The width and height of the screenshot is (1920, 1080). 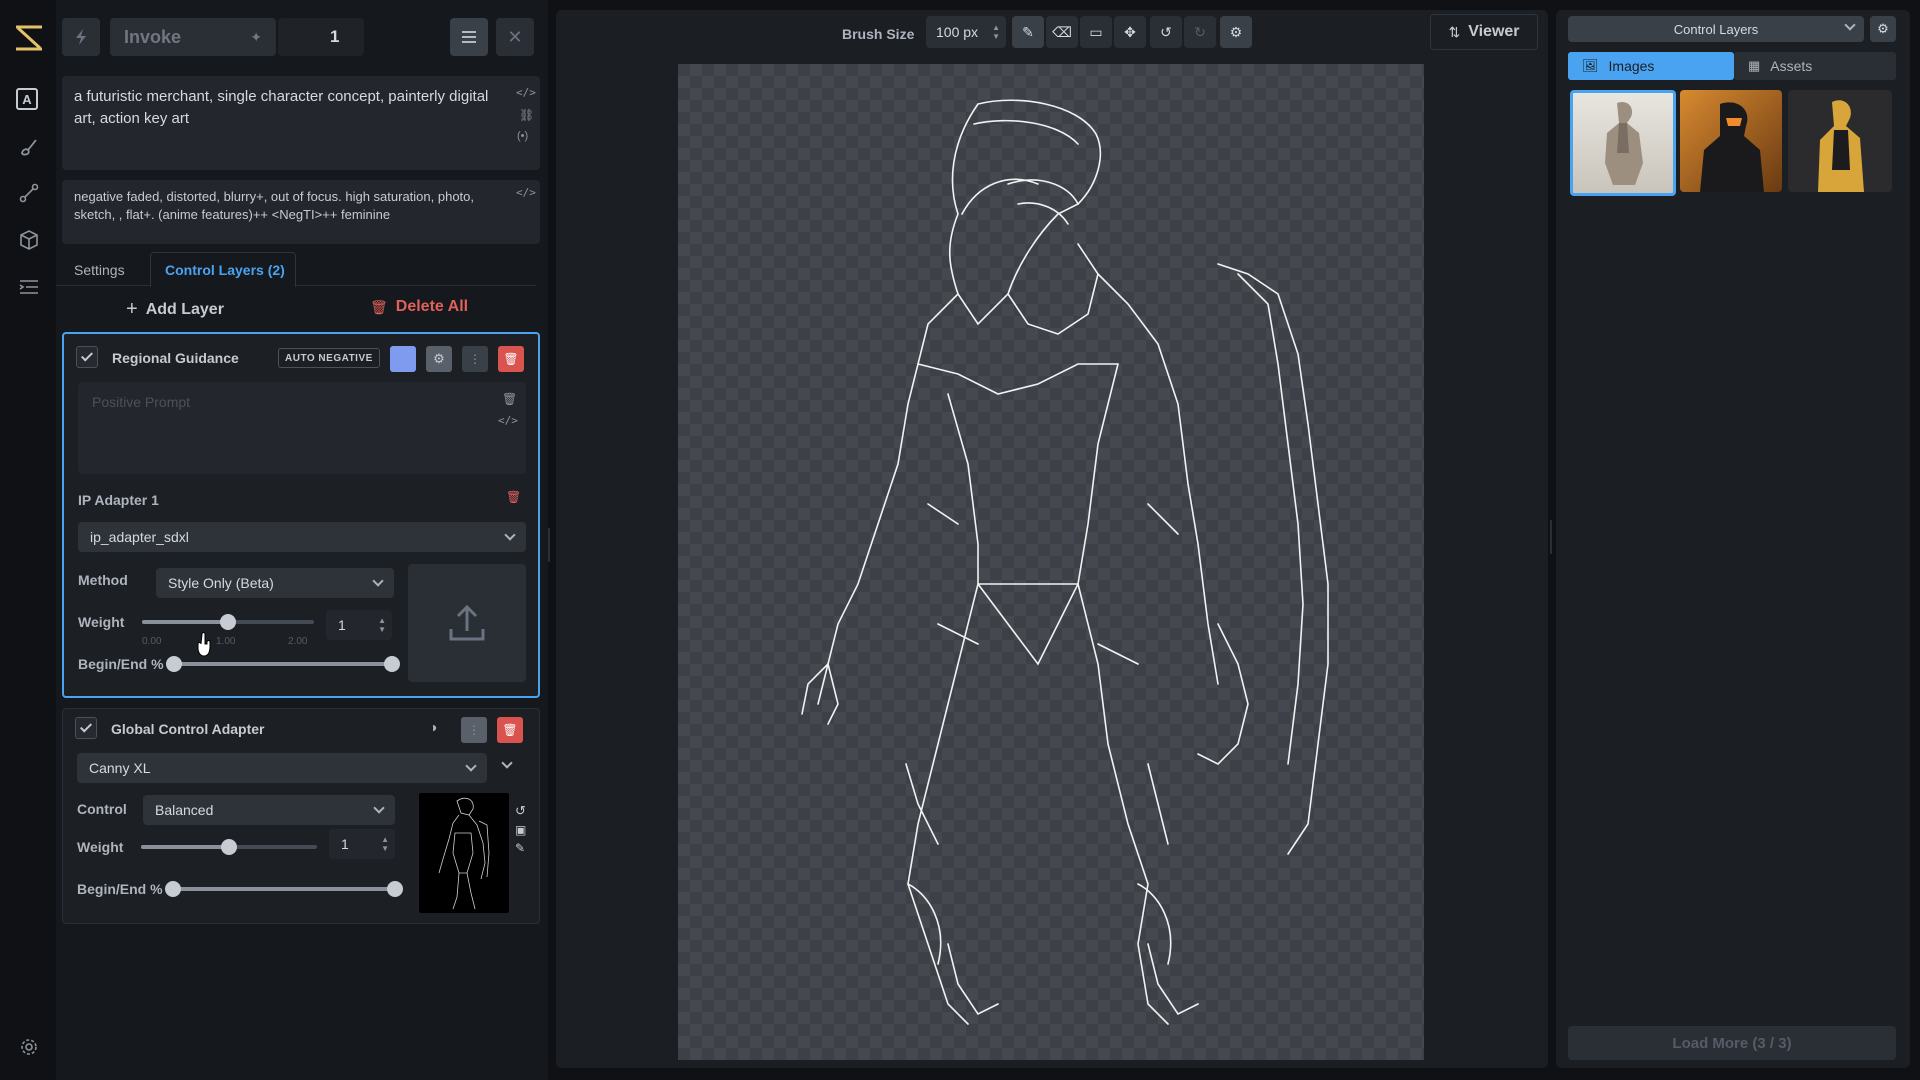 I want to click on workflow-icon, so click(x=29, y=193).